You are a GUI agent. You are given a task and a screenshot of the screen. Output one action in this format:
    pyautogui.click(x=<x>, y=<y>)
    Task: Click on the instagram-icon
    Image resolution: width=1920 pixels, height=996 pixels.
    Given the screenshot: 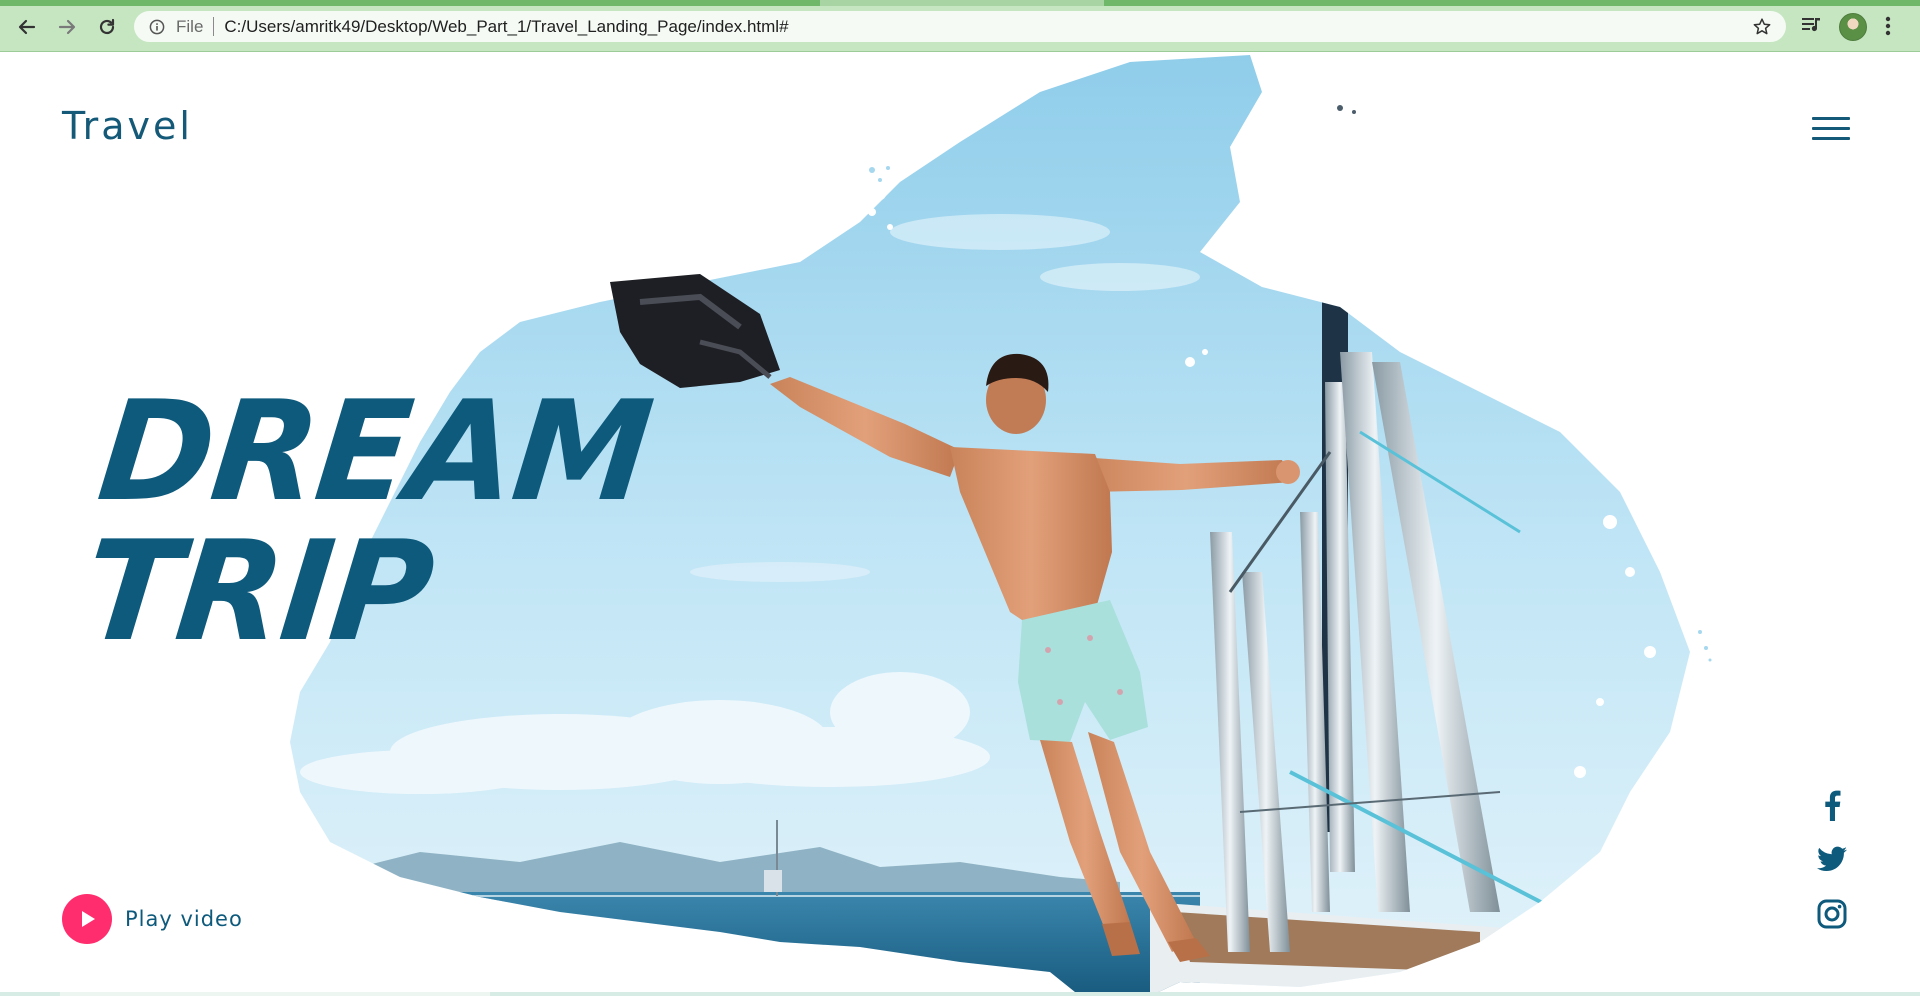 What is the action you would take?
    pyautogui.click(x=1832, y=914)
    